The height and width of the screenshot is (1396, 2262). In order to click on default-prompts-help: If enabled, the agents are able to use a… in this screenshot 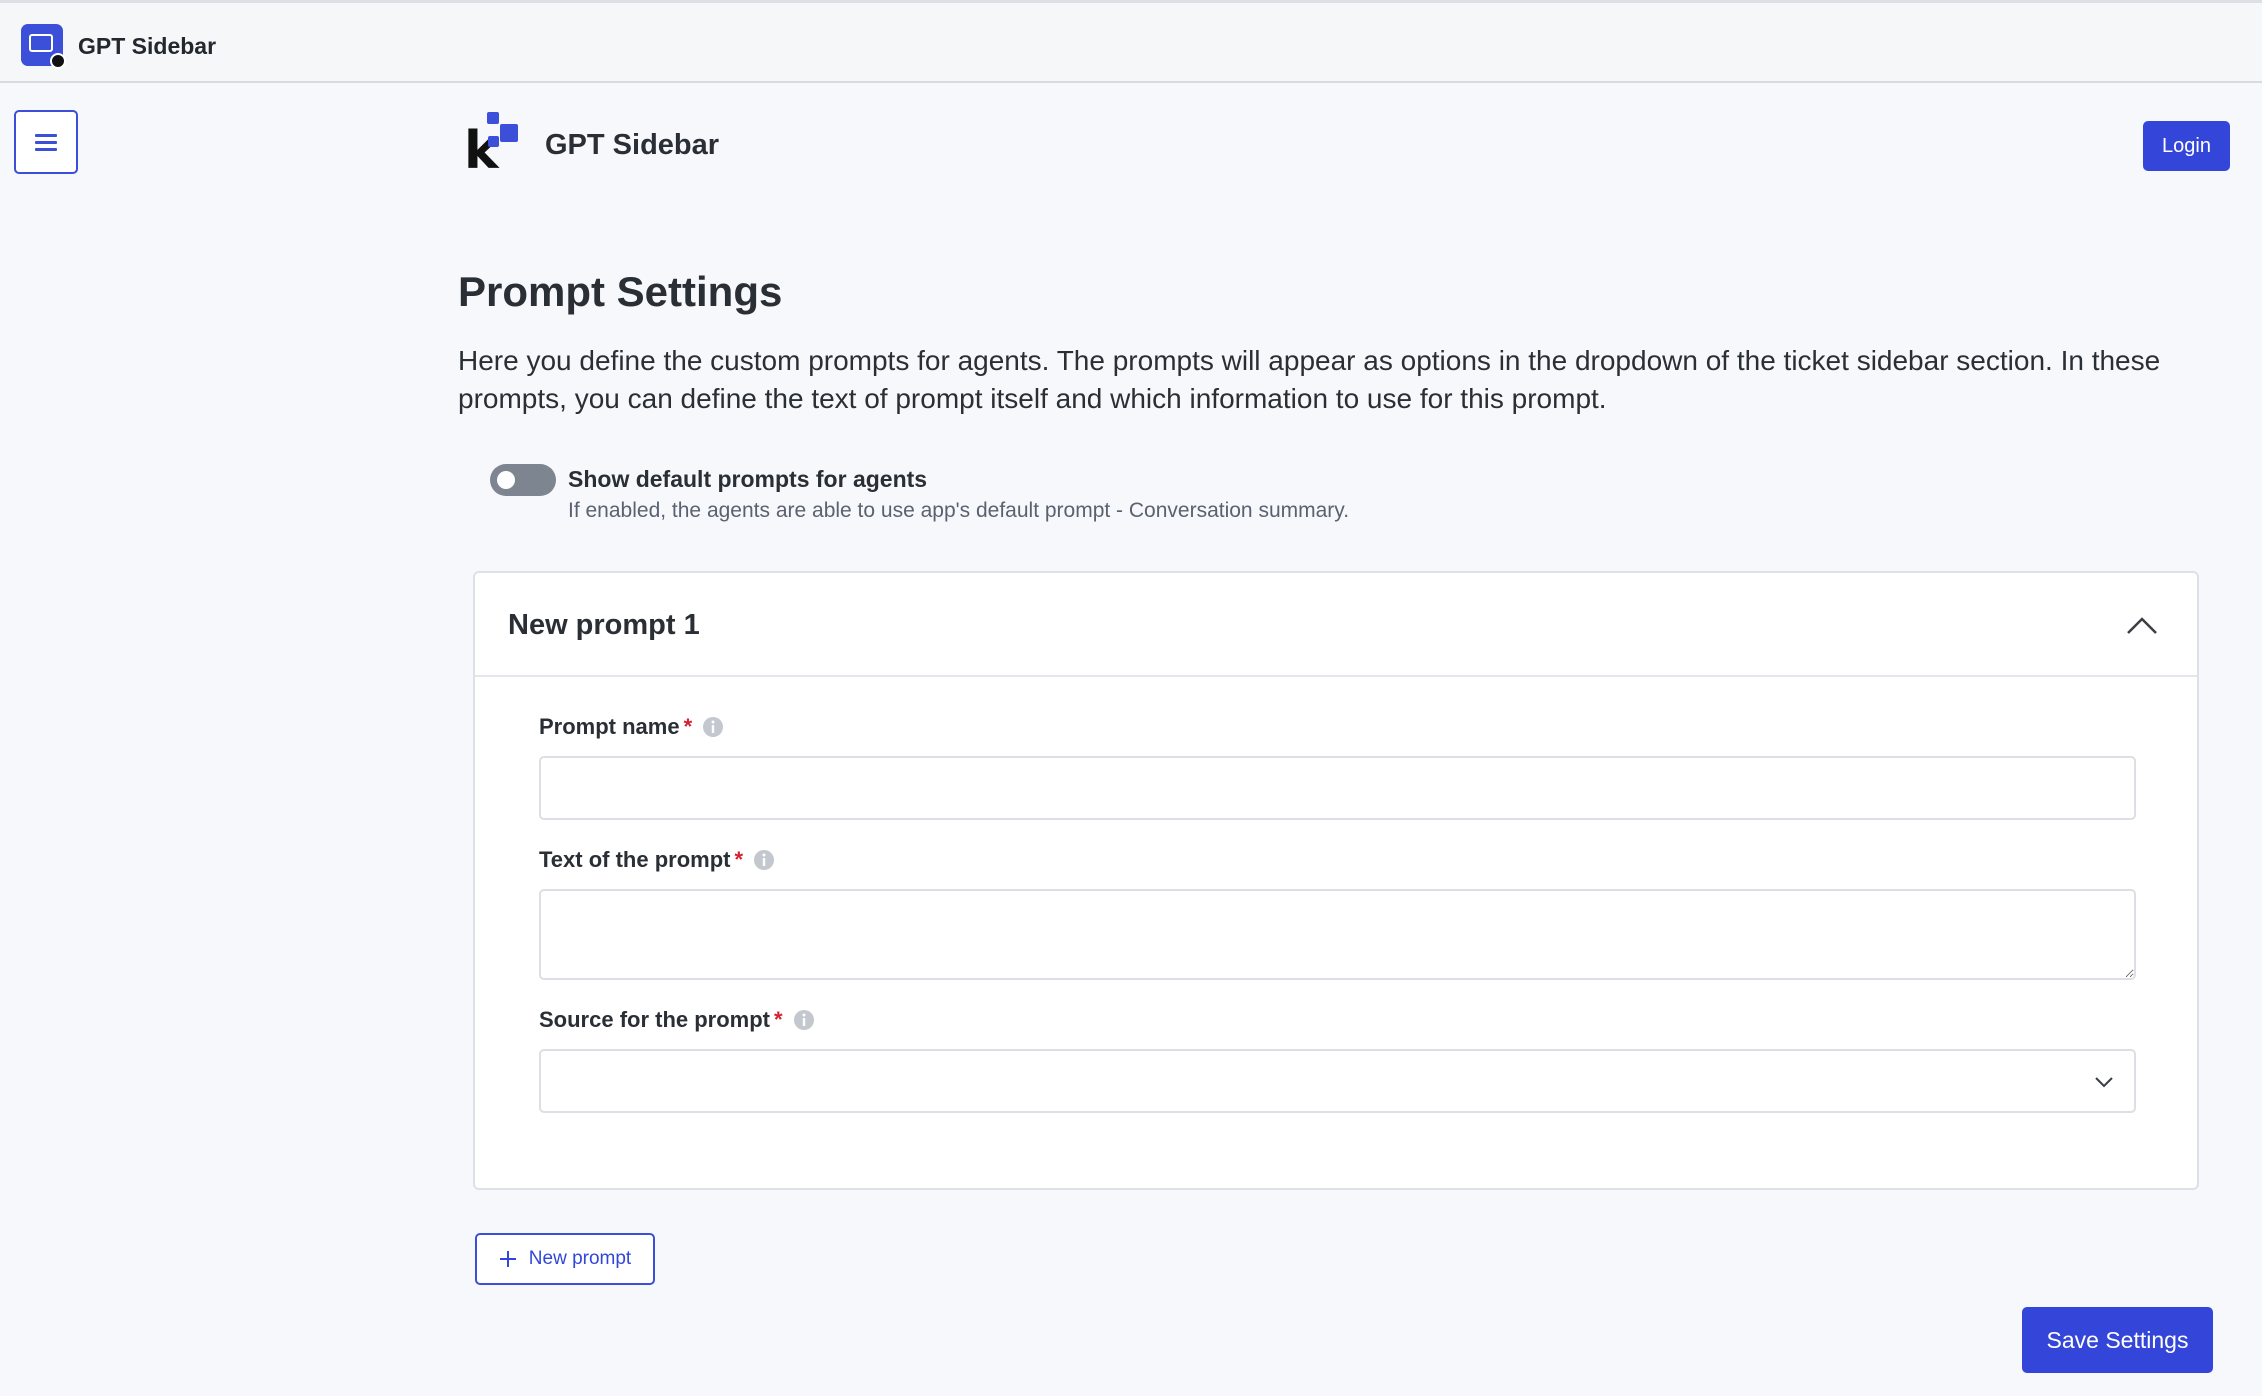, I will do `click(959, 510)`.